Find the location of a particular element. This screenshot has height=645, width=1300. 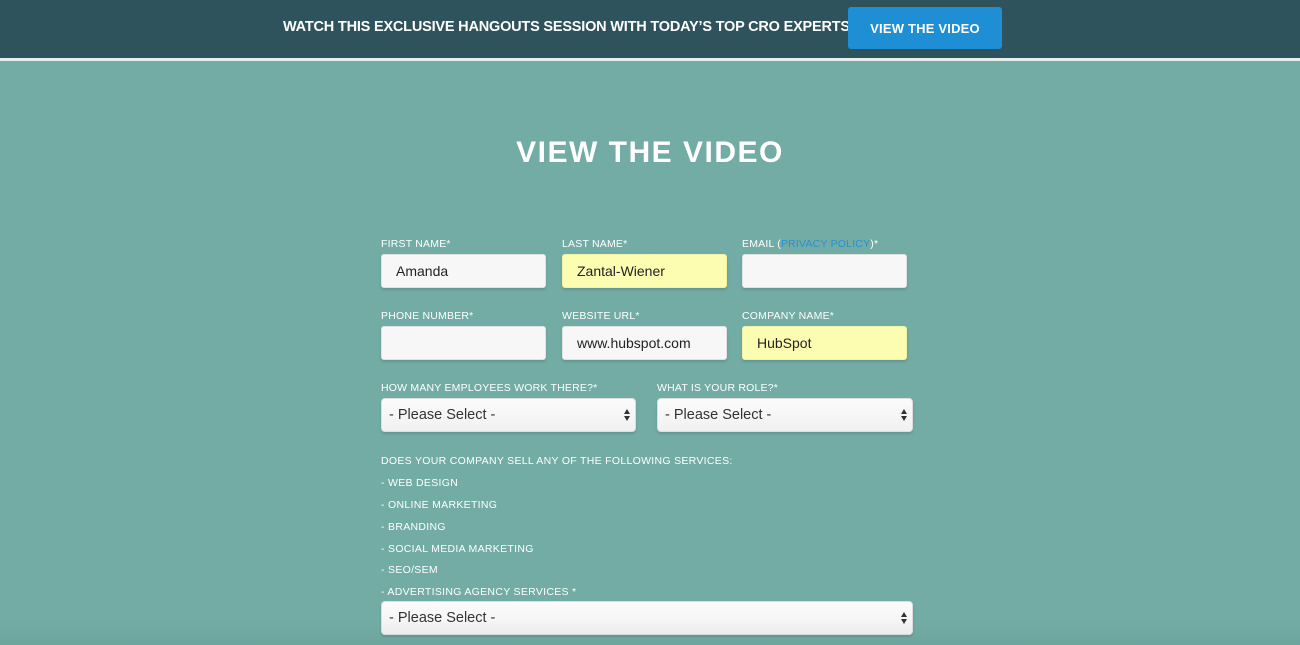

email-label-required: )* is located at coordinates (874, 244).